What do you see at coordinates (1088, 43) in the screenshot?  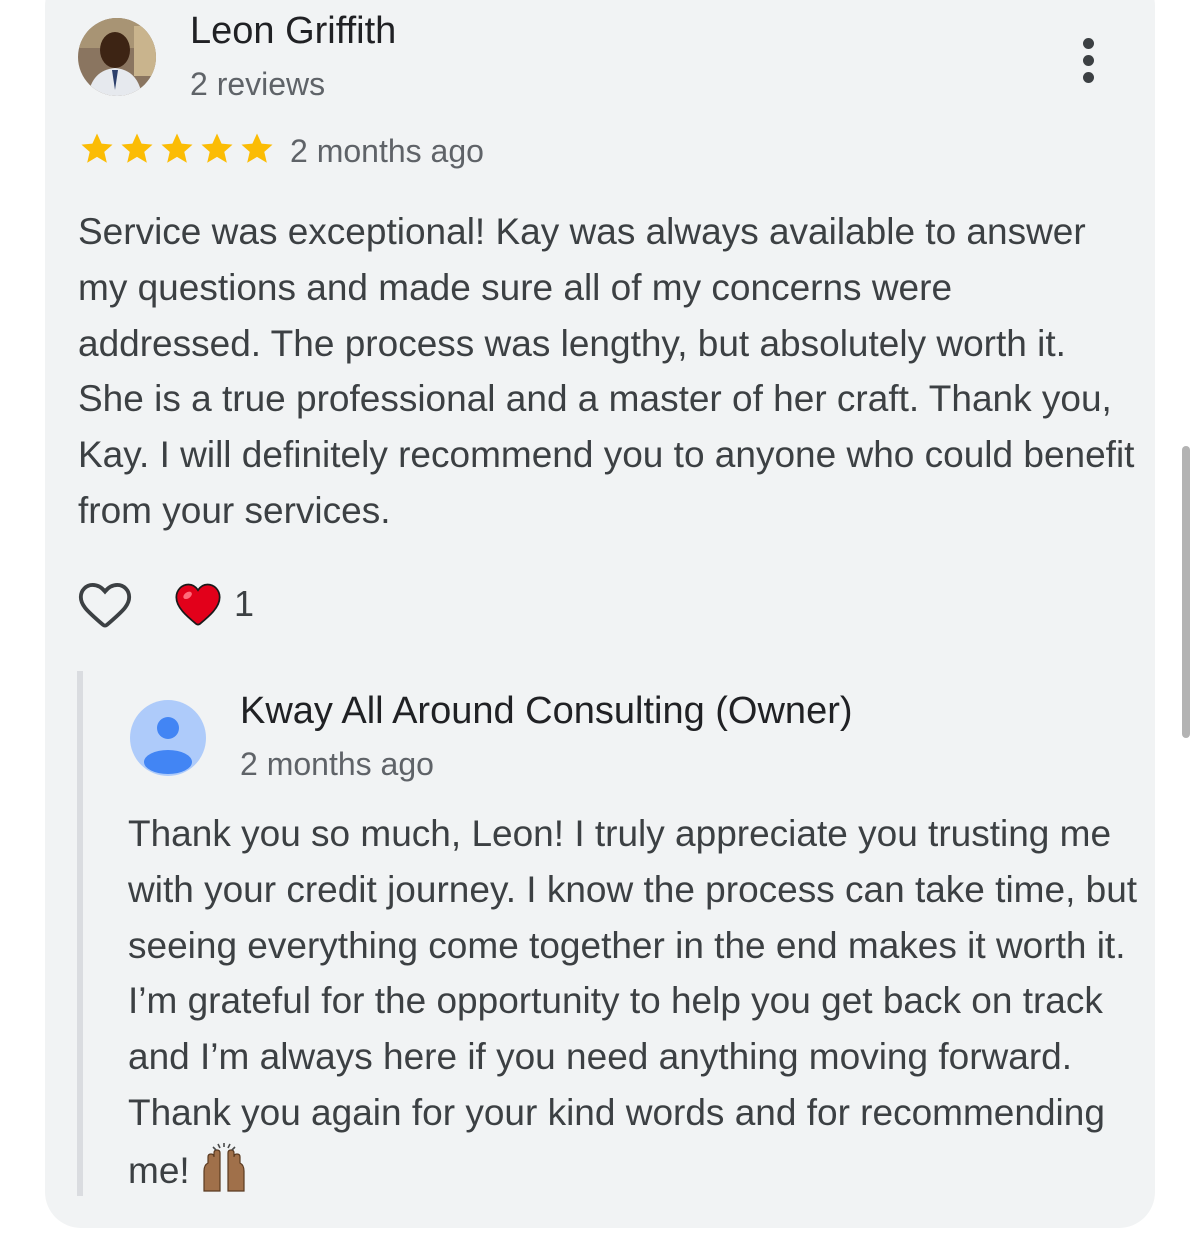 I see `more-options-icon` at bounding box center [1088, 43].